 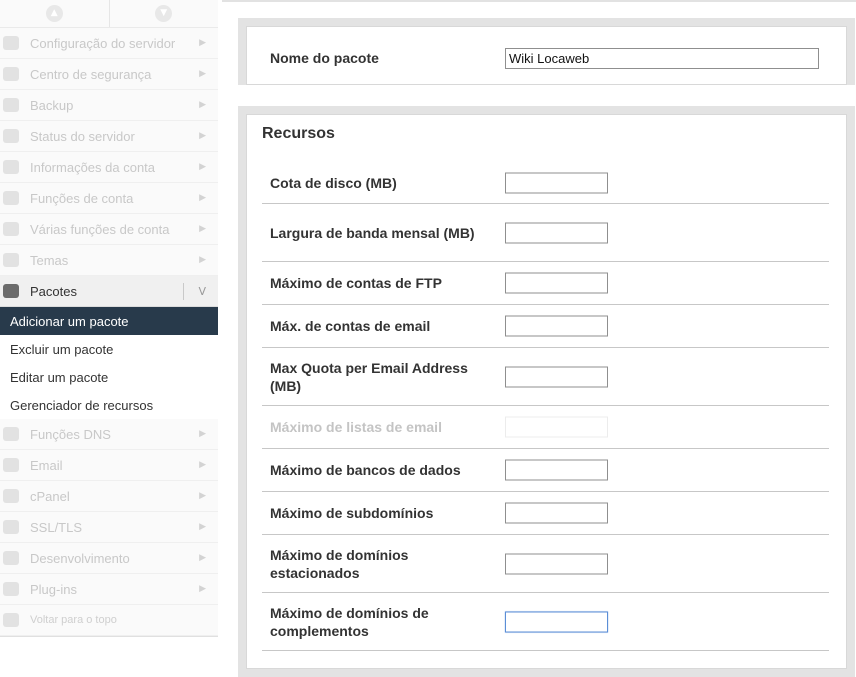 I want to click on sidebar-item-label: Funções DNS, so click(x=70, y=434).